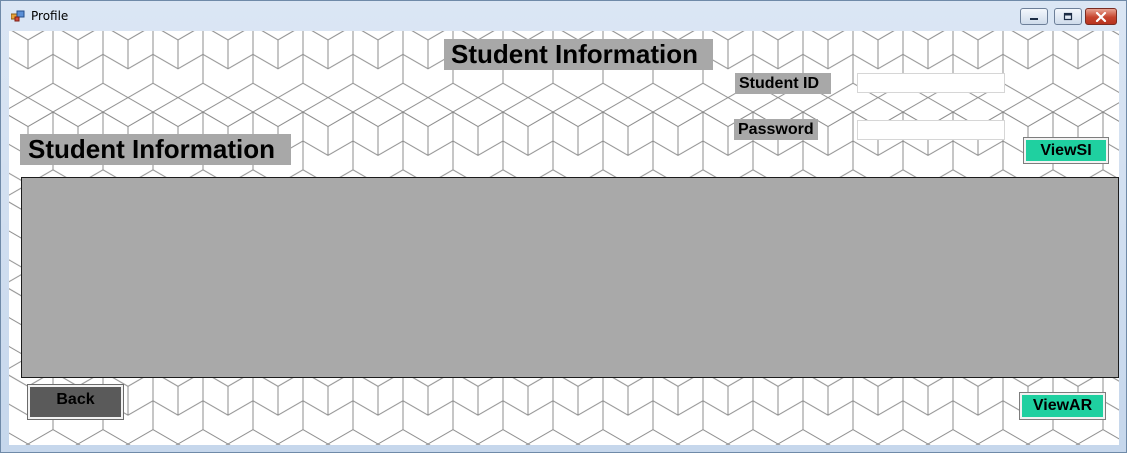  I want to click on minimize-button, so click(1034, 16).